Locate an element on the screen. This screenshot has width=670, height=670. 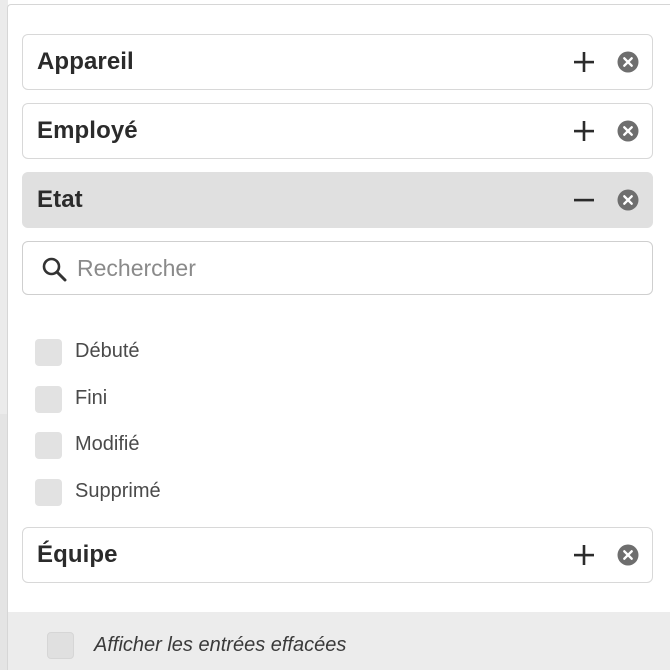
search-box is located at coordinates (337, 268).